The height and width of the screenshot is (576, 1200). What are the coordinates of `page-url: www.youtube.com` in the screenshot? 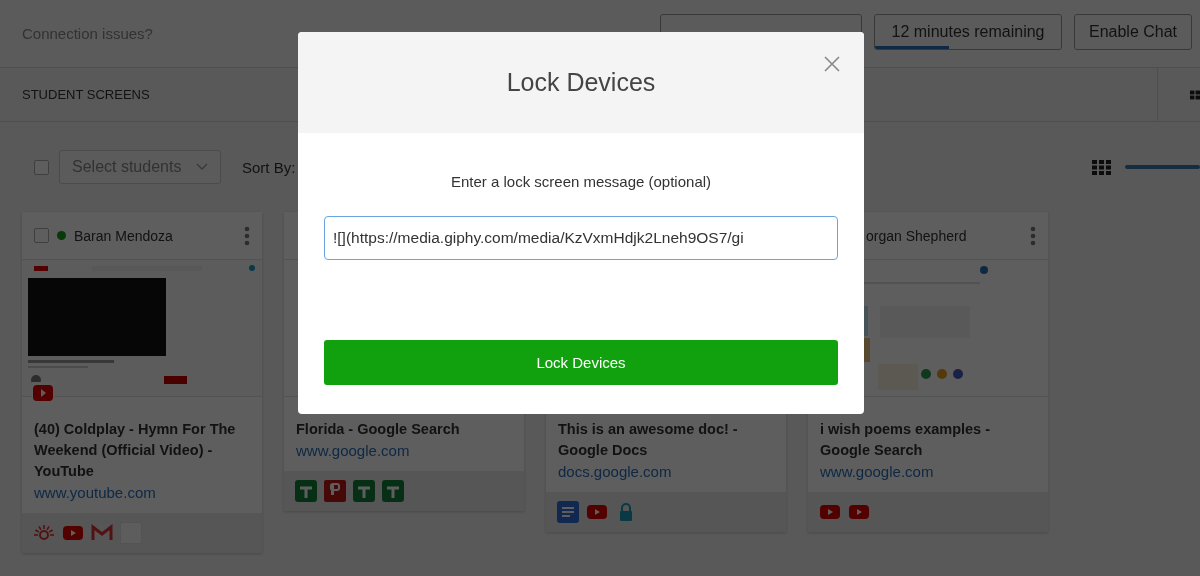 It's located at (142, 492).